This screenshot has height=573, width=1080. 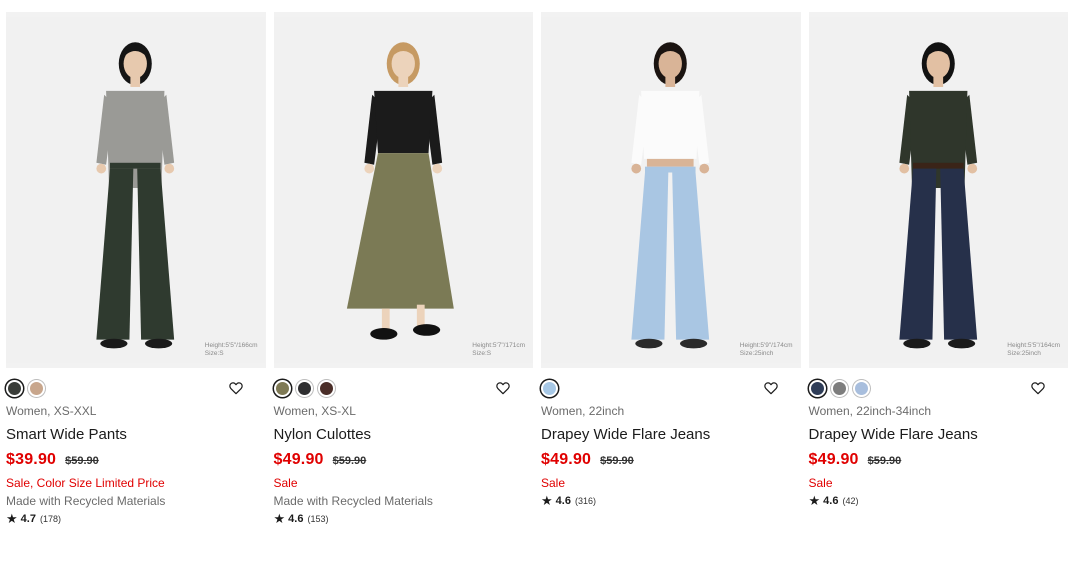 What do you see at coordinates (583, 411) in the screenshot?
I see `gender-size-range: Women, 22inch` at bounding box center [583, 411].